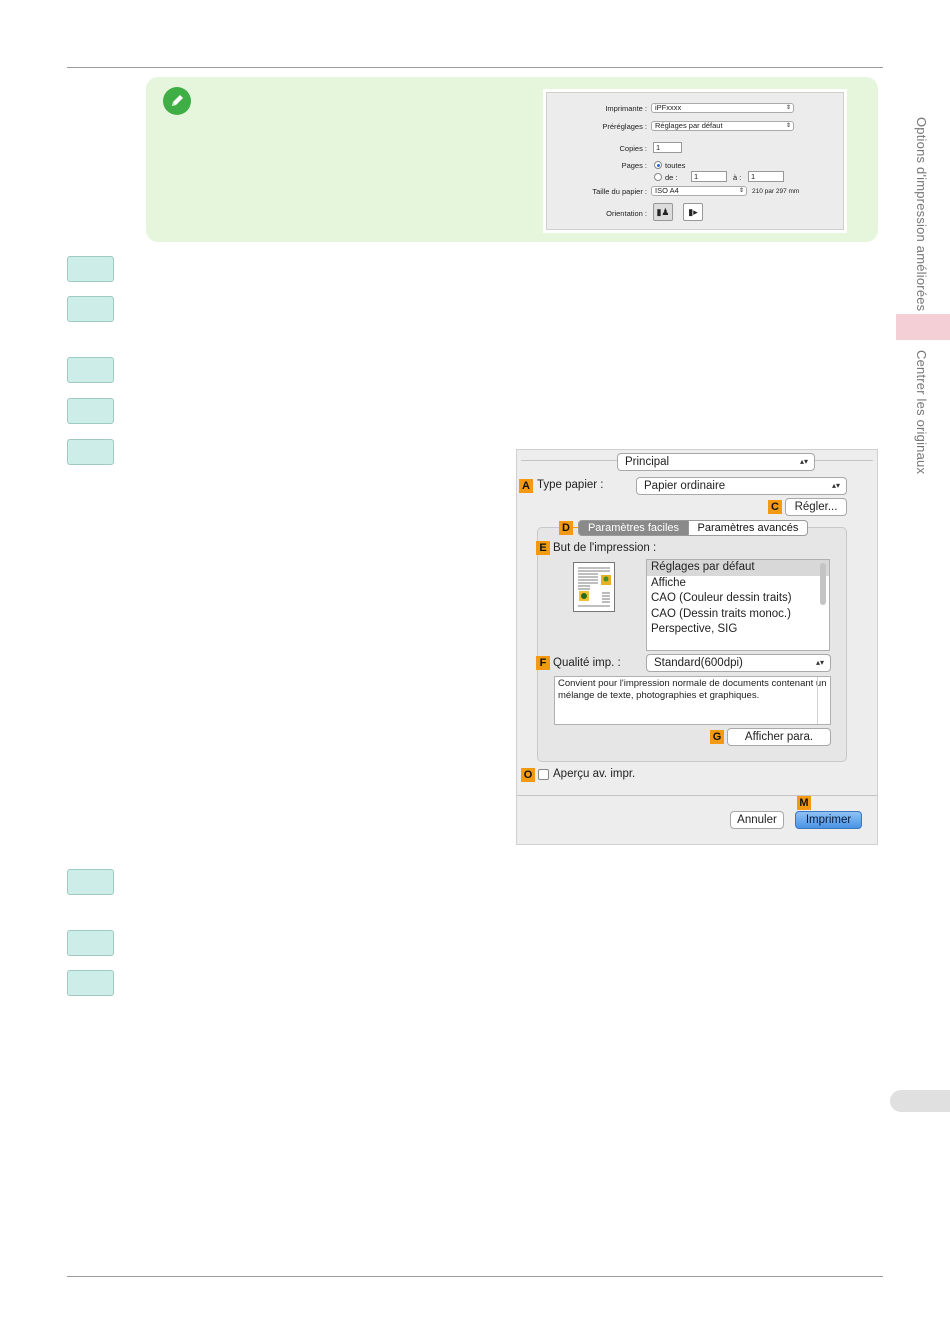 The height and width of the screenshot is (1344, 950). Describe the element at coordinates (667, 190) in the screenshot. I see `paper-size-value: ISO A4` at that location.